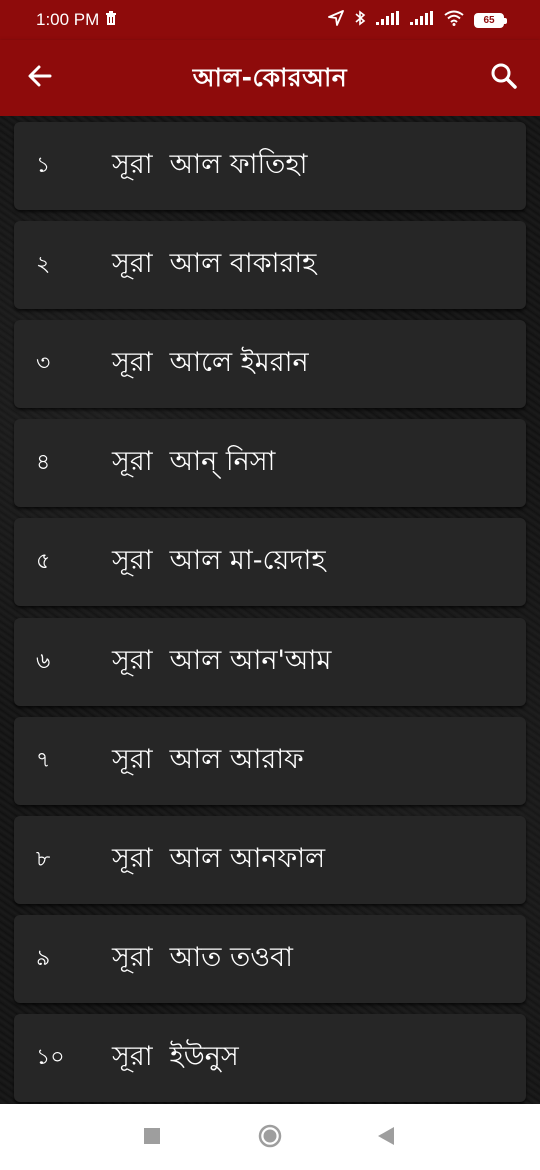 The image size is (540, 1170). I want to click on surah-number: ৬, so click(43, 661).